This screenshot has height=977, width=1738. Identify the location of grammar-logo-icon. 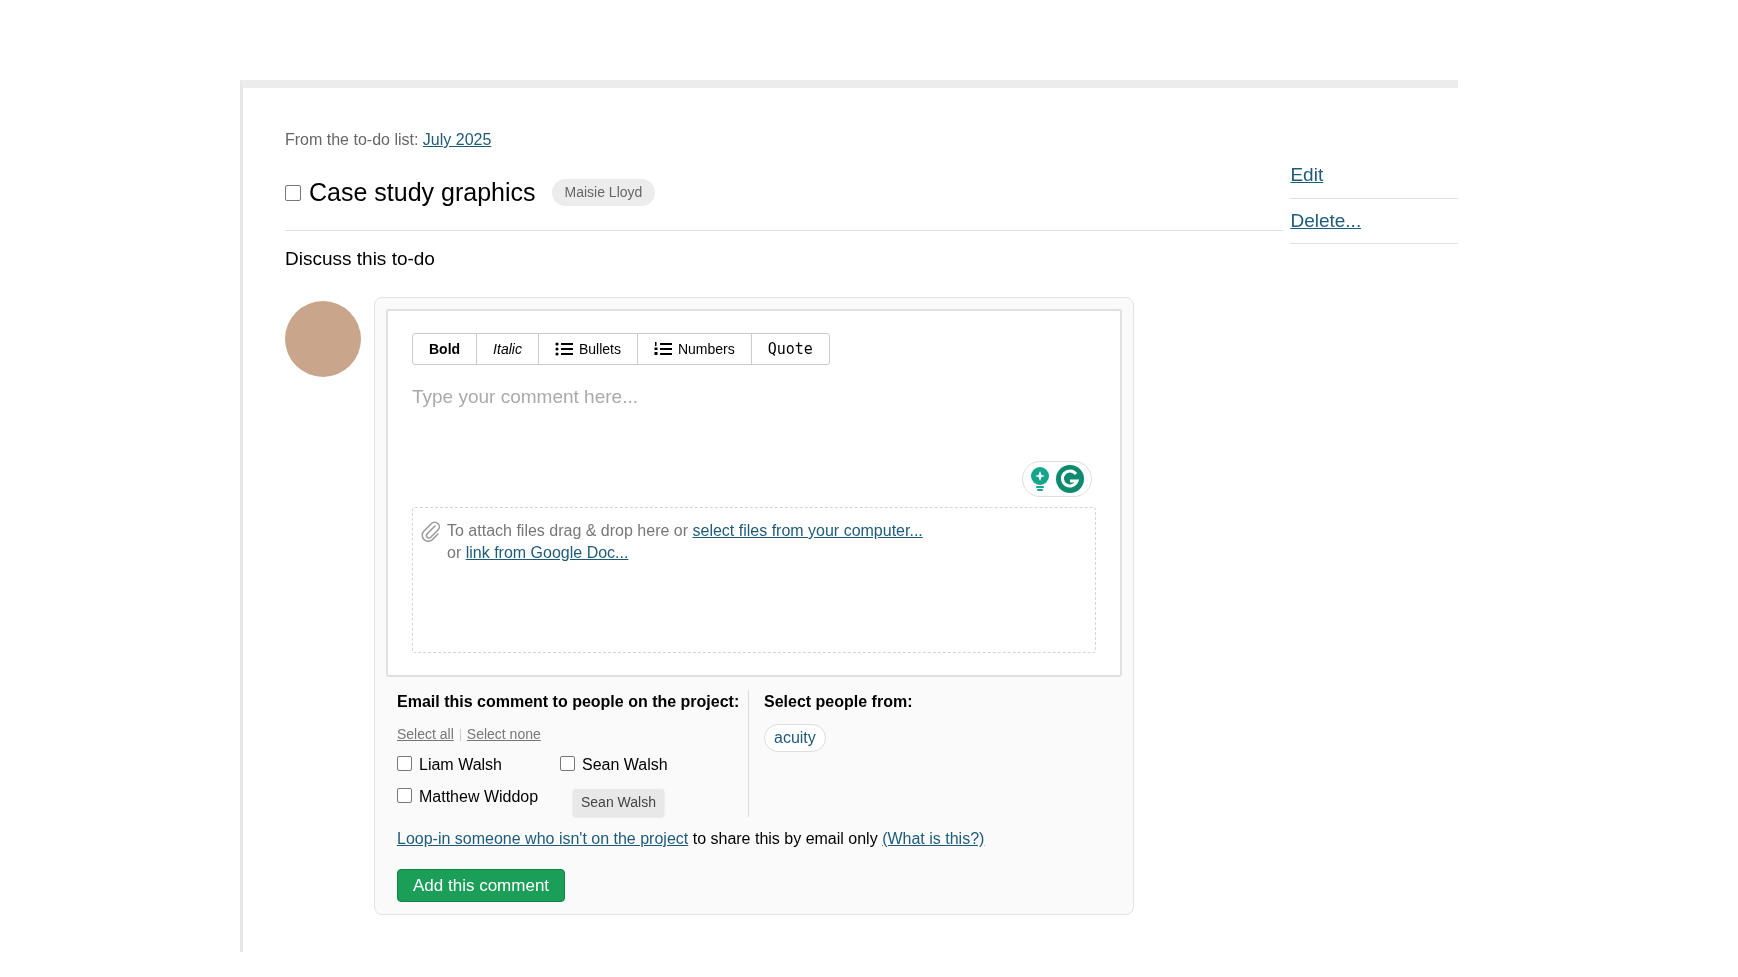
(1070, 479).